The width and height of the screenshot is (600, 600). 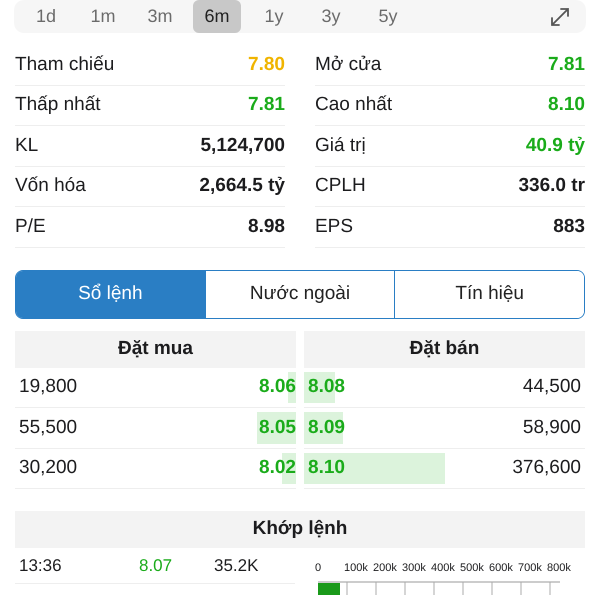 What do you see at coordinates (236, 565) in the screenshot?
I see `trade-volume: 35.2K` at bounding box center [236, 565].